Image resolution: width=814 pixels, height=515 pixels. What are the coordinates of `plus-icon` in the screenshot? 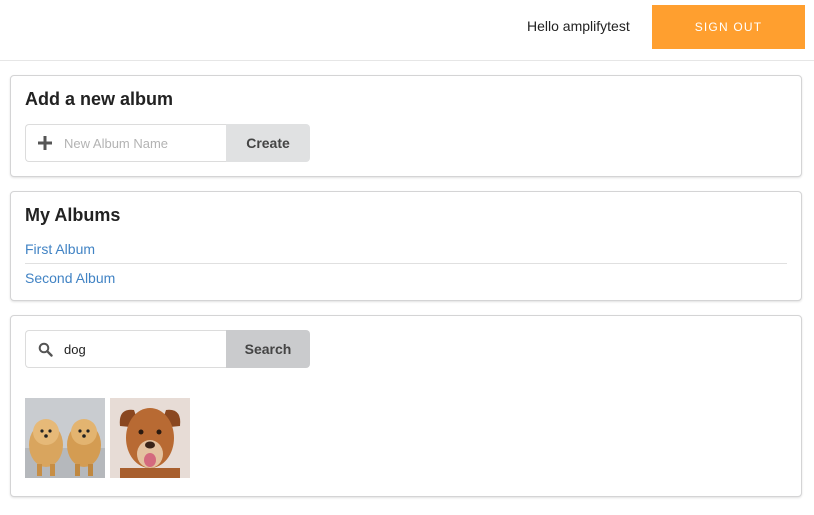 It's located at (45, 143).